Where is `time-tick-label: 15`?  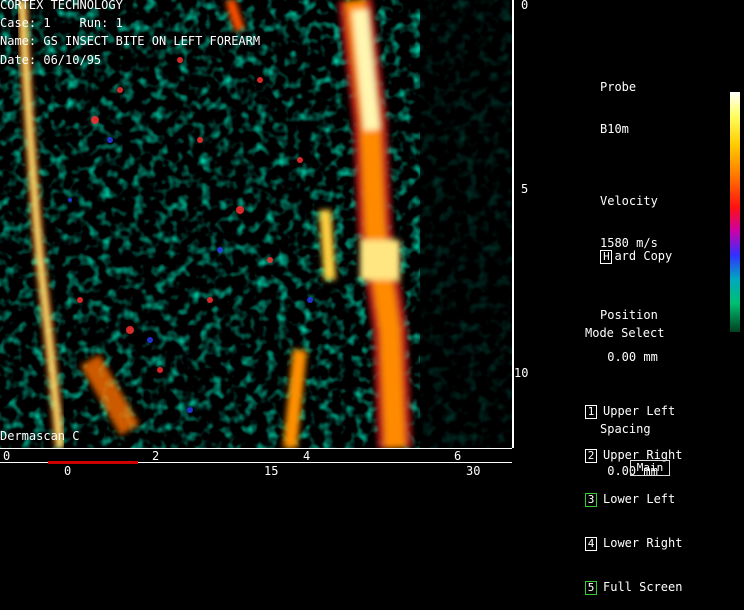 time-tick-label: 15 is located at coordinates (271, 471).